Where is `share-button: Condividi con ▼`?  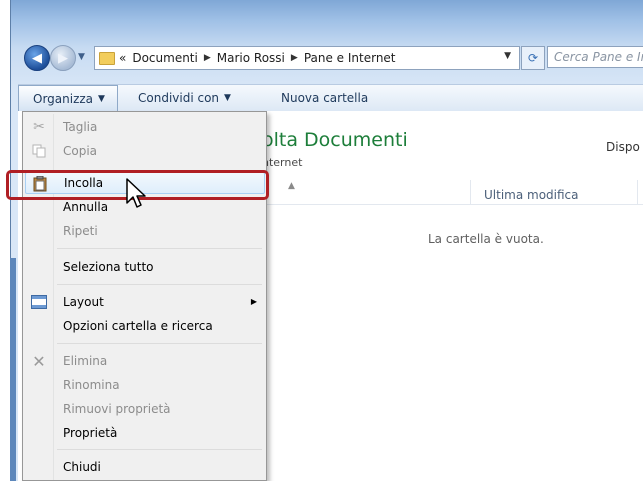 share-button: Condividi con ▼ is located at coordinates (184, 98).